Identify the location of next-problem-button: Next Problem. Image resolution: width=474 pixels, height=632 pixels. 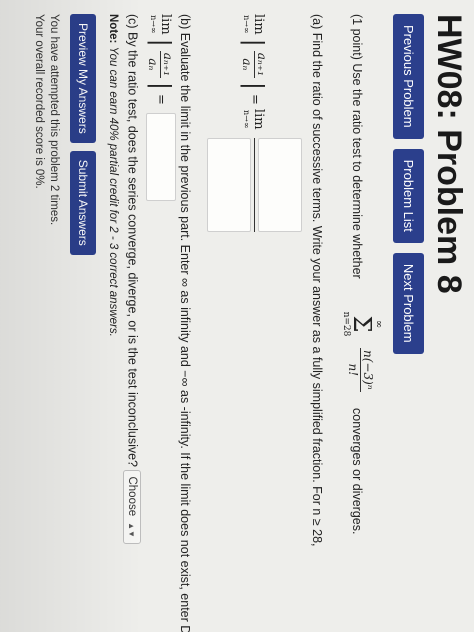
(408, 303).